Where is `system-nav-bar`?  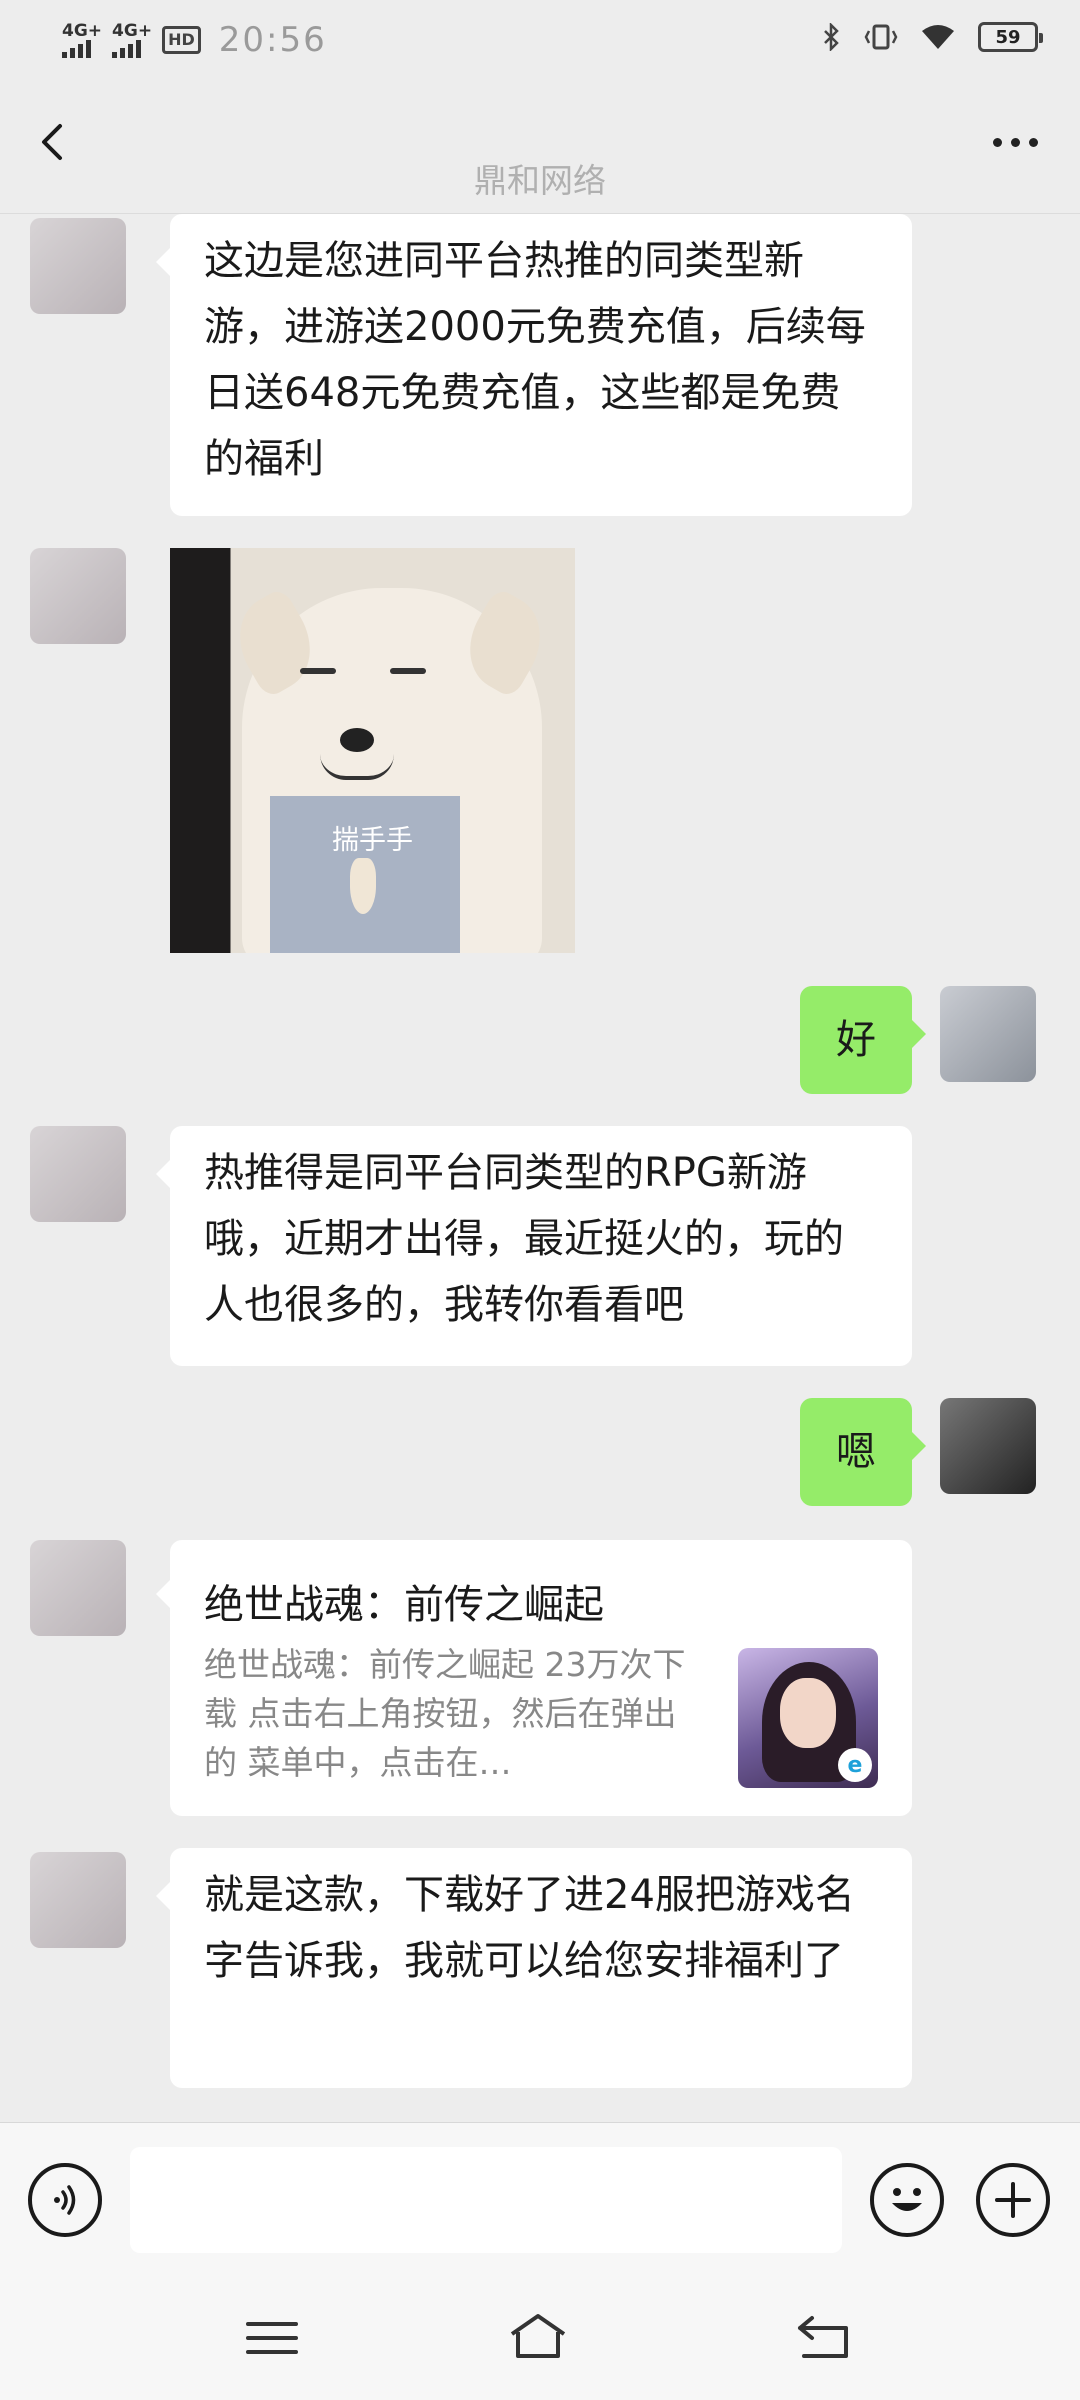
system-nav-bar is located at coordinates (540, 2339).